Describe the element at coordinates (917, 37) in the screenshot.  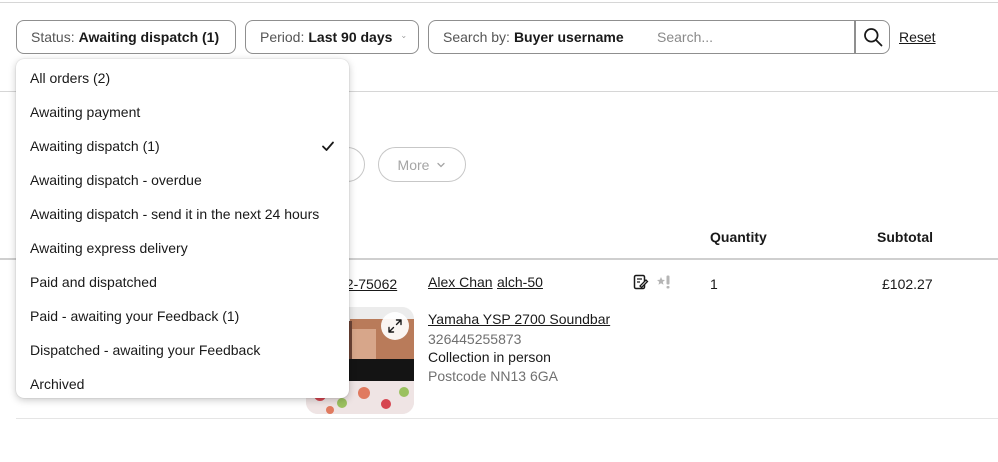
I see `reset-link: Reset` at that location.